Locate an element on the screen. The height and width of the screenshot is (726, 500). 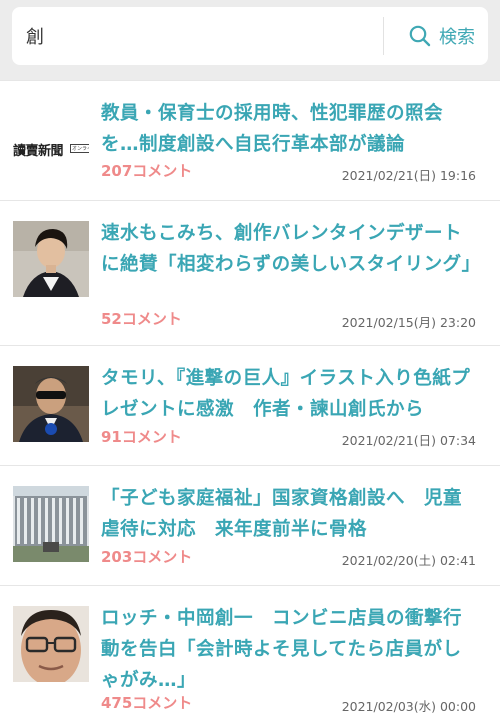
article-comments: 91コメント is located at coordinates (141, 437).